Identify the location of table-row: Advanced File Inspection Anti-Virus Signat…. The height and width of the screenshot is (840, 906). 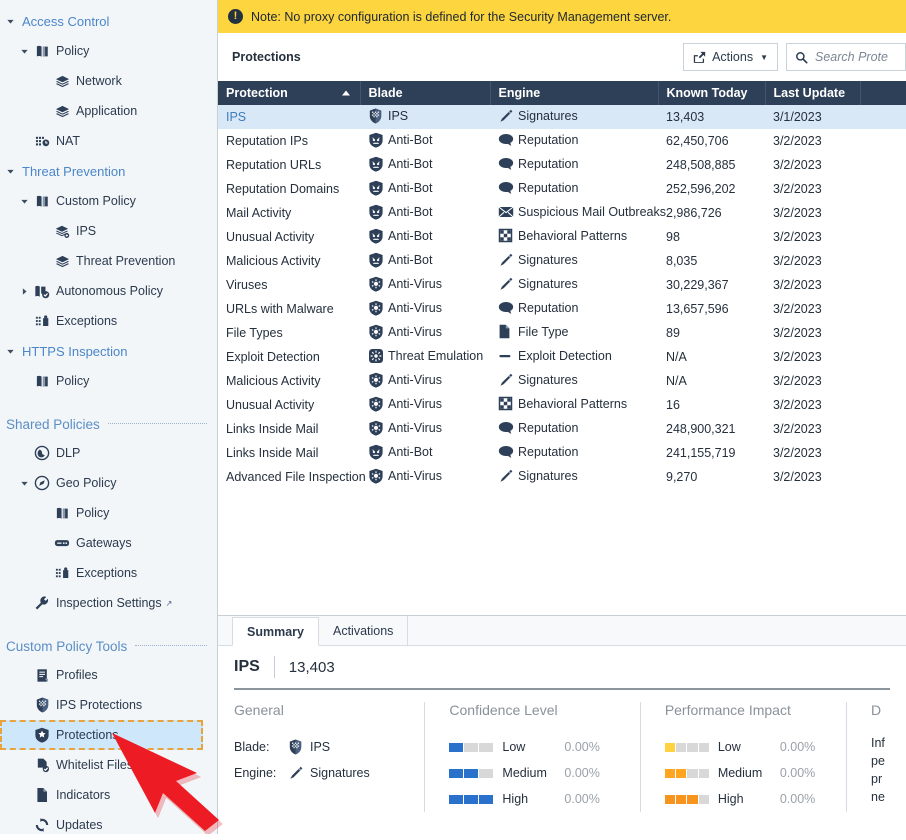
(562, 477).